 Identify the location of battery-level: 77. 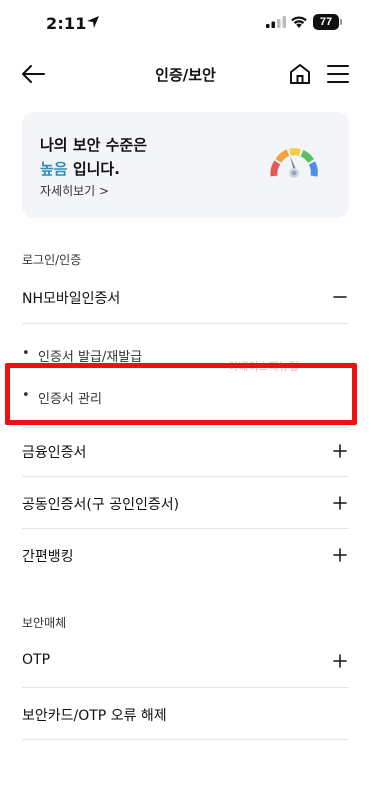
(326, 22).